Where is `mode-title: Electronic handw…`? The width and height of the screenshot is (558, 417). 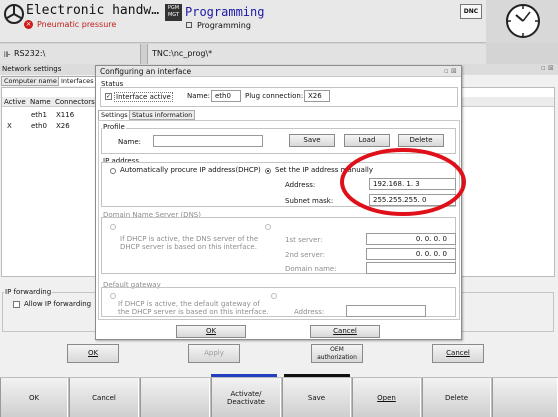 mode-title: Electronic handw… is located at coordinates (93, 10).